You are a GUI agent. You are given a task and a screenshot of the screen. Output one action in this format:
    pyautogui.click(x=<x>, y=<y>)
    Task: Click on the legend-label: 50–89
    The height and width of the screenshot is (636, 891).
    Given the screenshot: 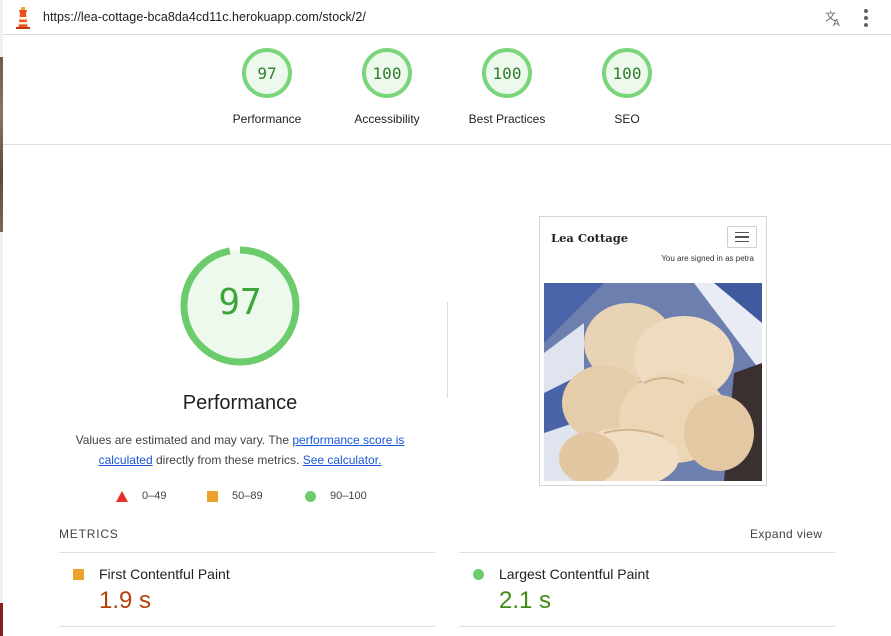 What is the action you would take?
    pyautogui.click(x=247, y=496)
    